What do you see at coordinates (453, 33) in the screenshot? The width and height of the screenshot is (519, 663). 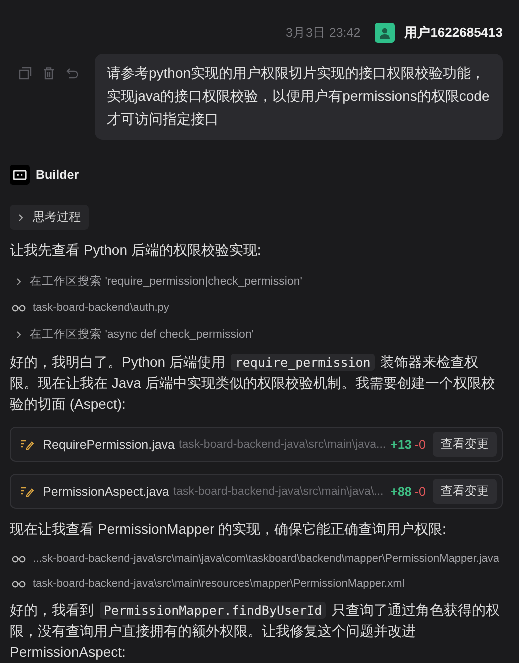 I see `user-name: 用户1622685413` at bounding box center [453, 33].